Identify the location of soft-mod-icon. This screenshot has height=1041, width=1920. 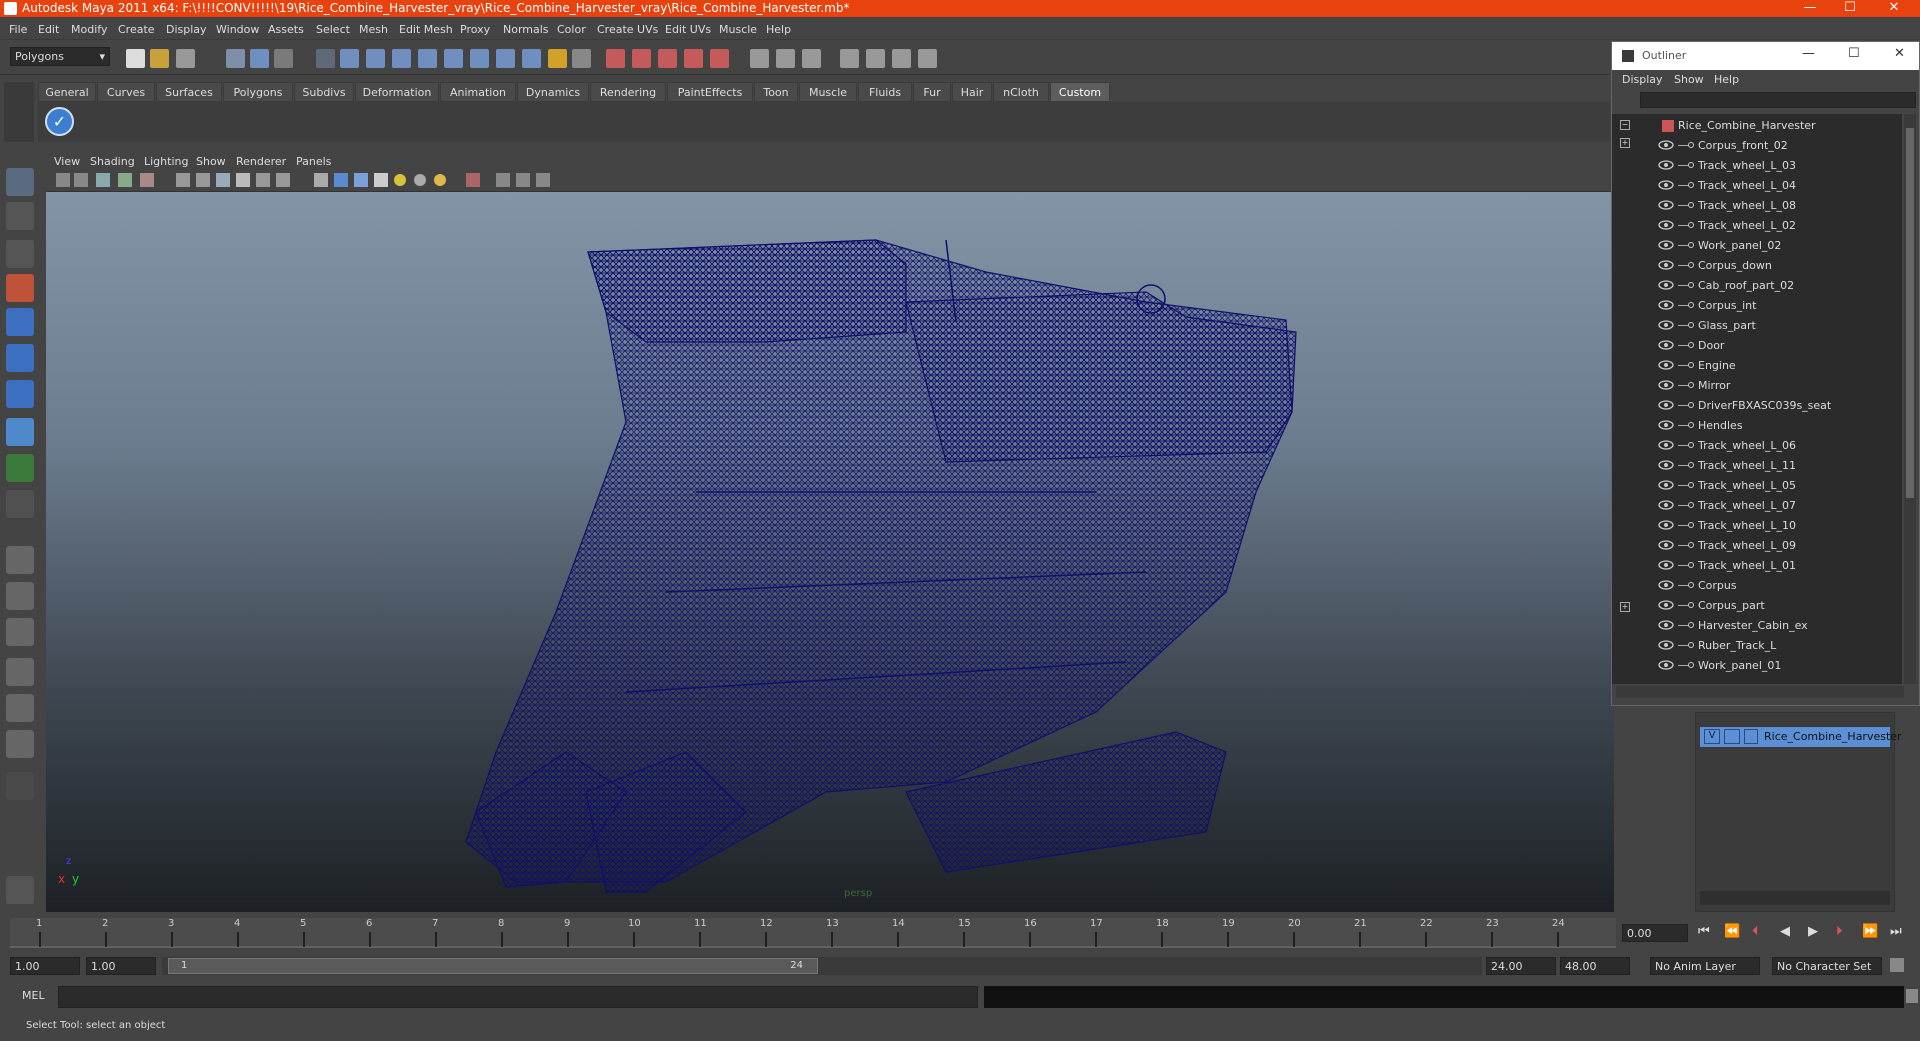
(20, 432).